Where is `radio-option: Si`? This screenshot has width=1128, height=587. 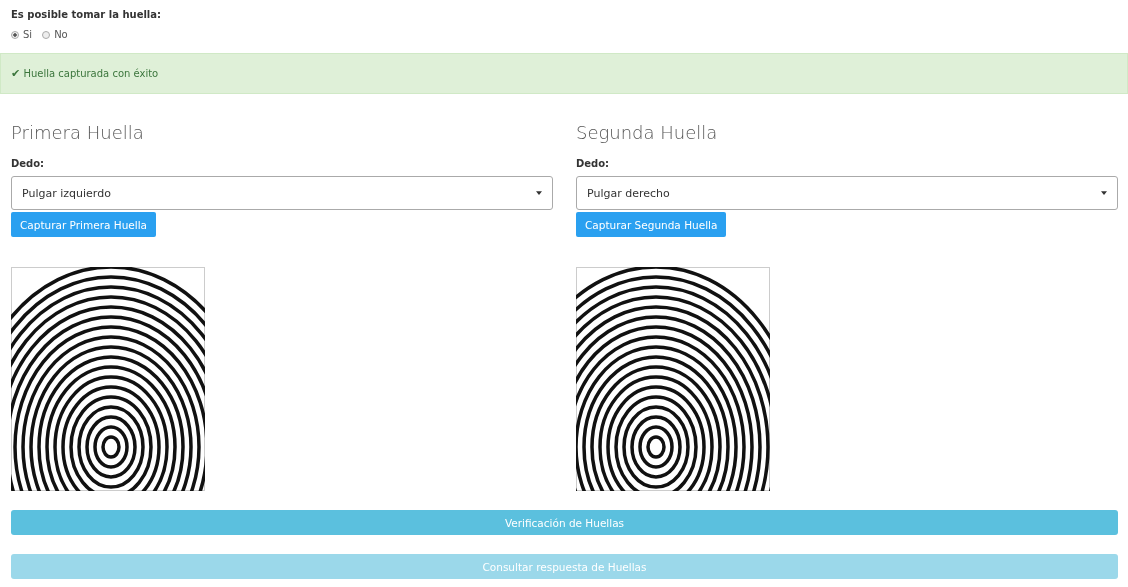
radio-option: Si is located at coordinates (22, 34).